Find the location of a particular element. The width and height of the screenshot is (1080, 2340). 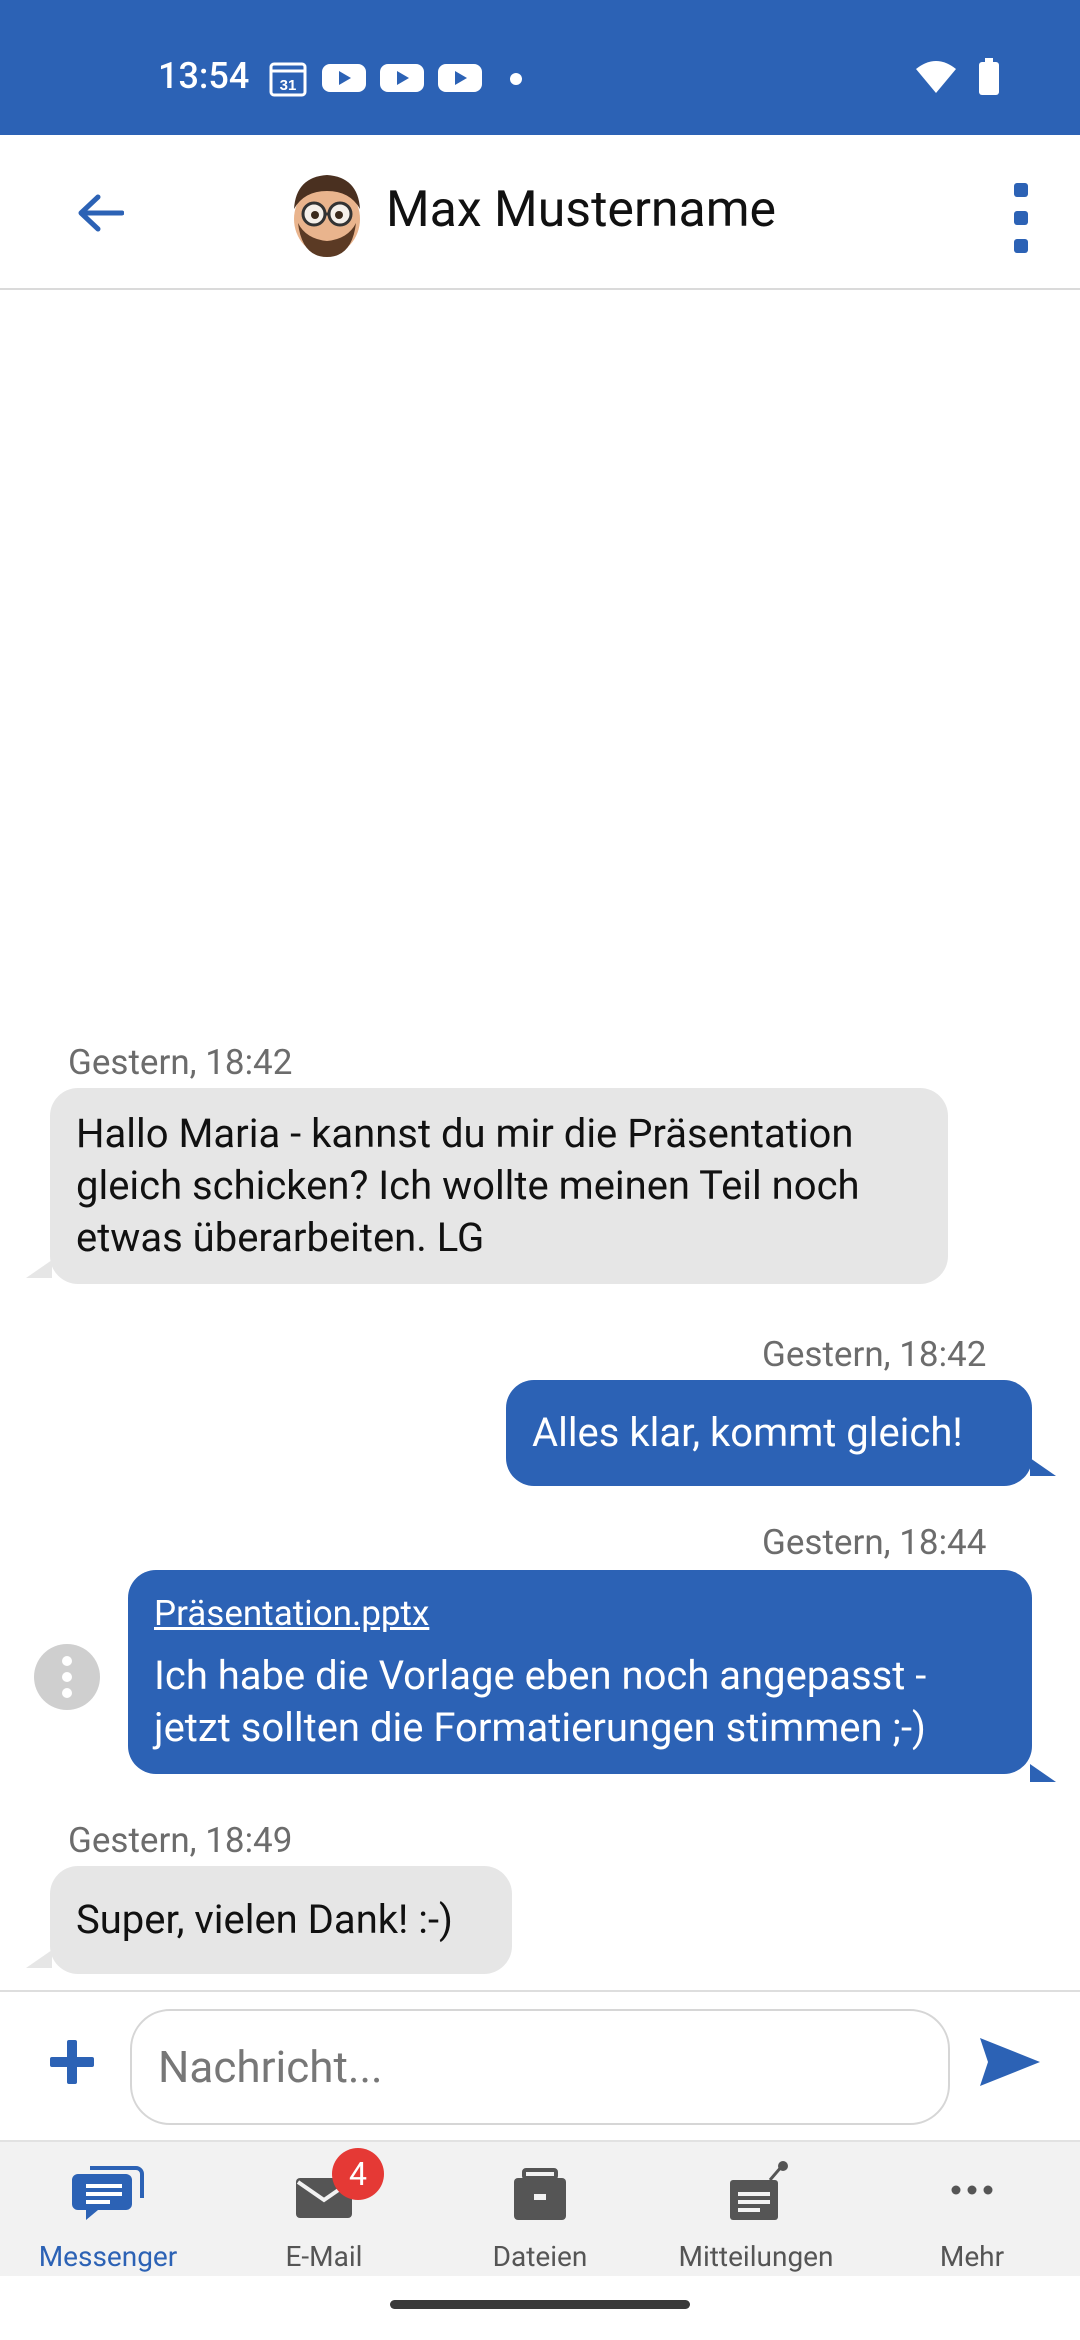

bottom-navigation: Messenger 4 E-Mail Dateien Mitteilungen is located at coordinates (540, 2208).